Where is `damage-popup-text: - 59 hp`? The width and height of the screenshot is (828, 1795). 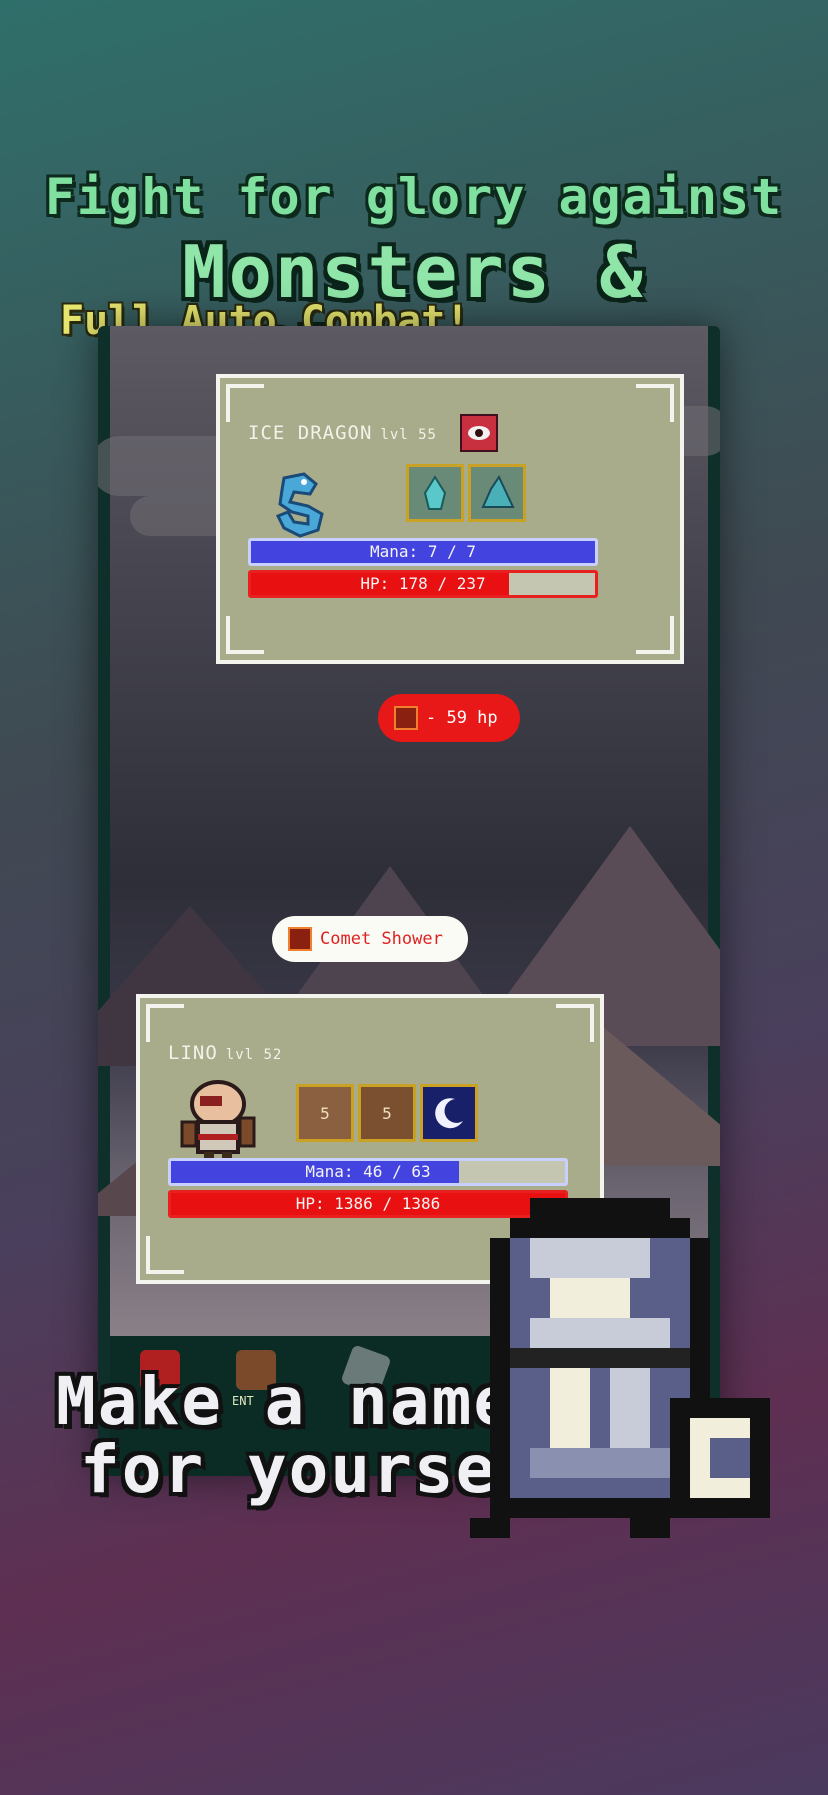 damage-popup-text: - 59 hp is located at coordinates (462, 718).